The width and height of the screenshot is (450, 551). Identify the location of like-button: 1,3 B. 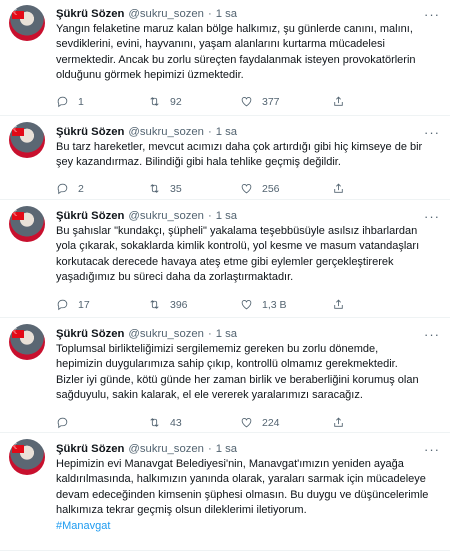
(286, 304).